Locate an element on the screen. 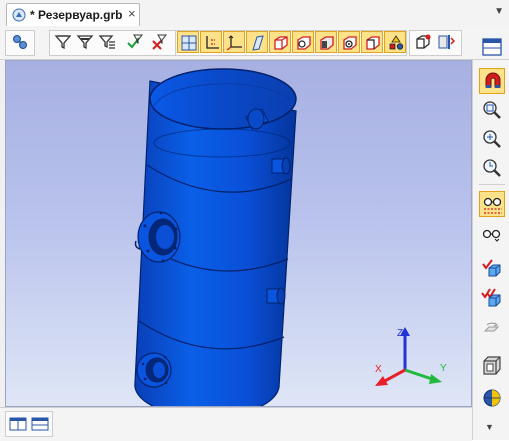 The image size is (509, 441). filter-settings-icon is located at coordinates (85, 42).